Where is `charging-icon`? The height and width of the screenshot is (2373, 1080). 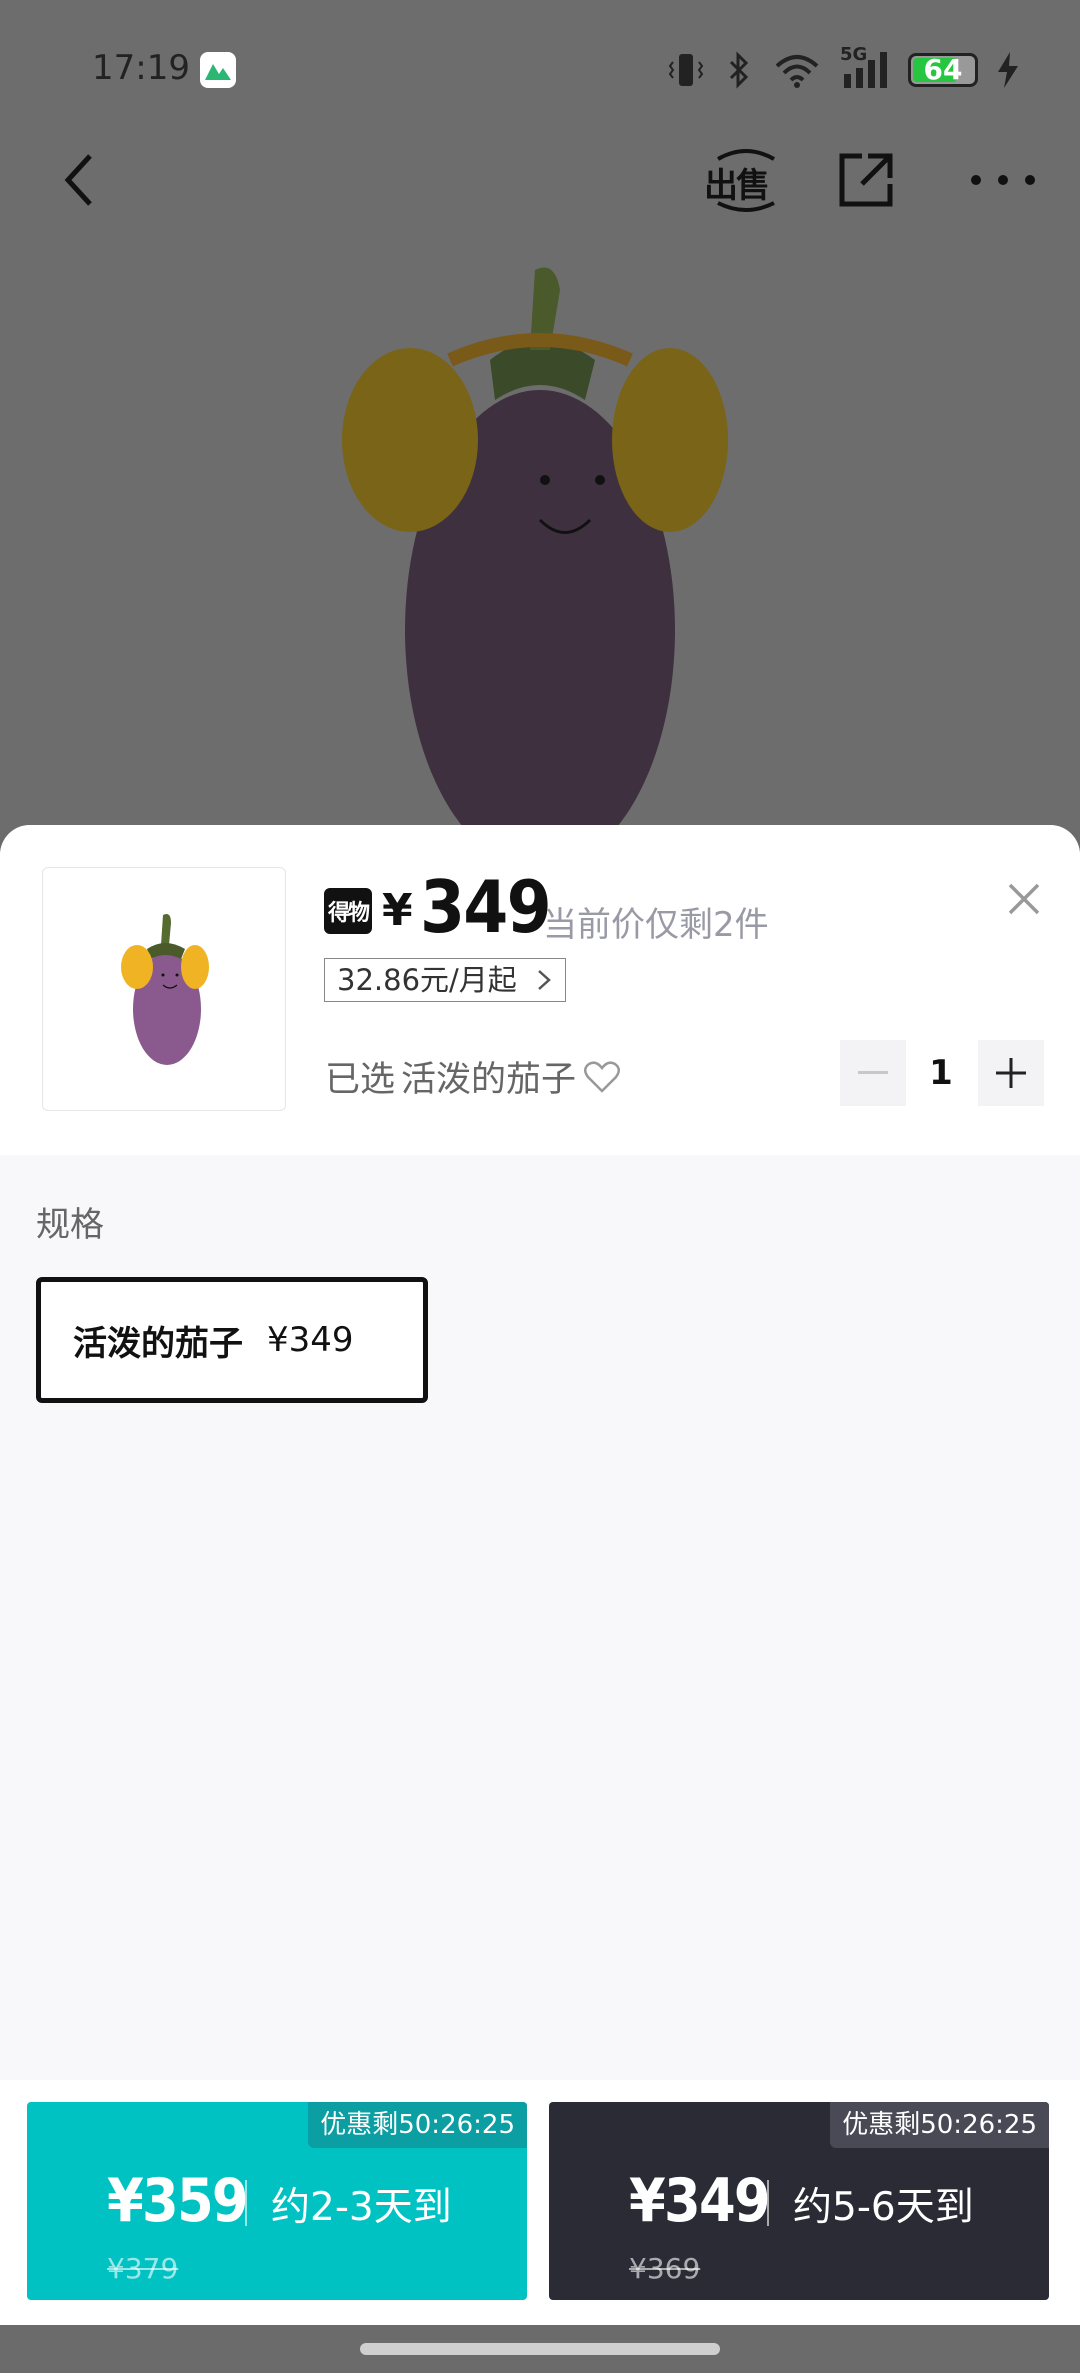 charging-icon is located at coordinates (1008, 70).